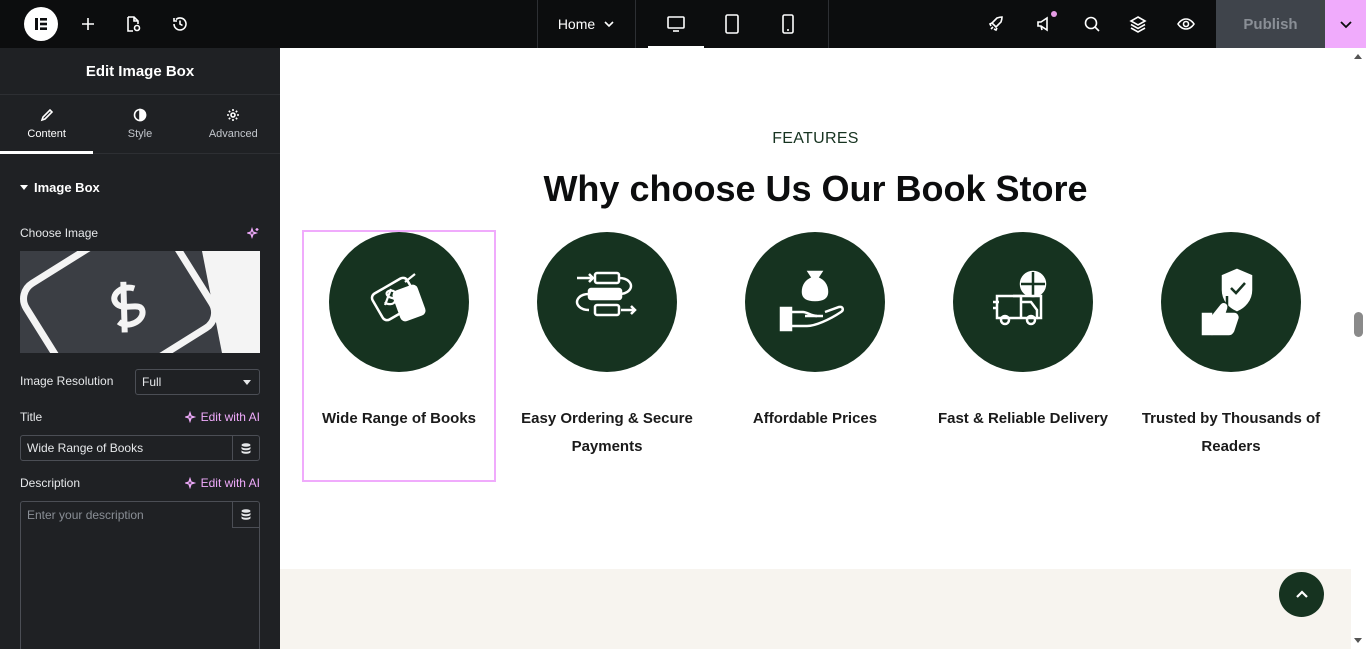 Image resolution: width=1366 pixels, height=649 pixels. Describe the element at coordinates (1023, 302) in the screenshot. I see `delivery-truck-icon` at that location.